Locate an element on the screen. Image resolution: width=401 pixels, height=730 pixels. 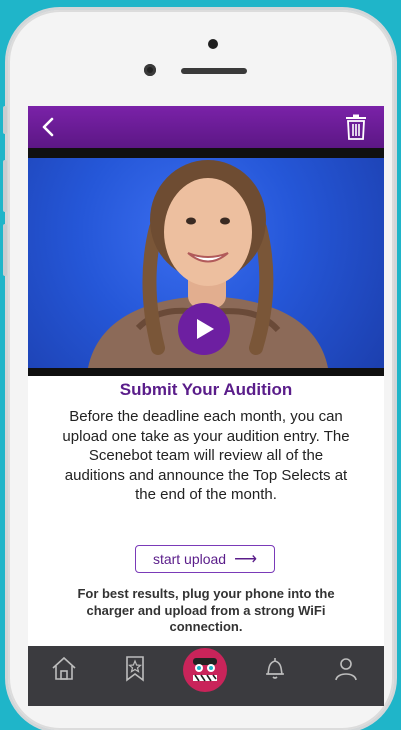
home-icon is located at coordinates (64, 668).